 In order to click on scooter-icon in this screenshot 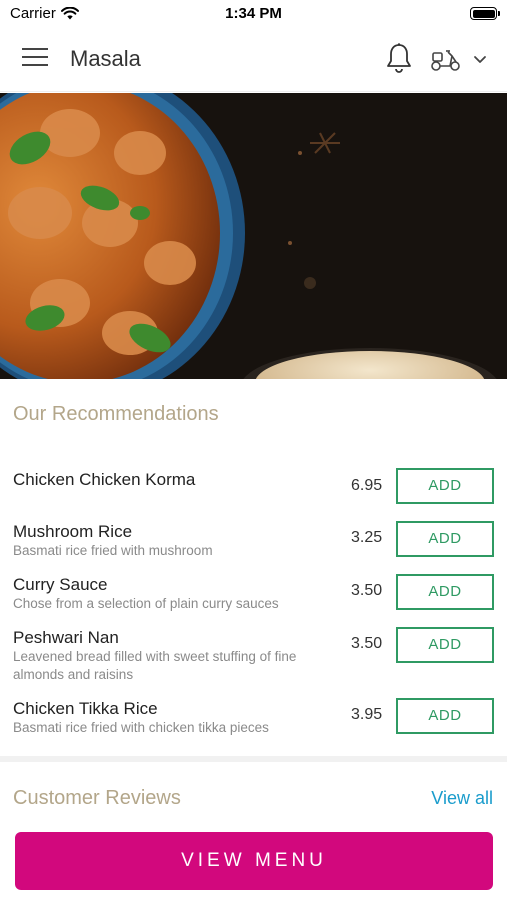, I will do `click(446, 59)`.